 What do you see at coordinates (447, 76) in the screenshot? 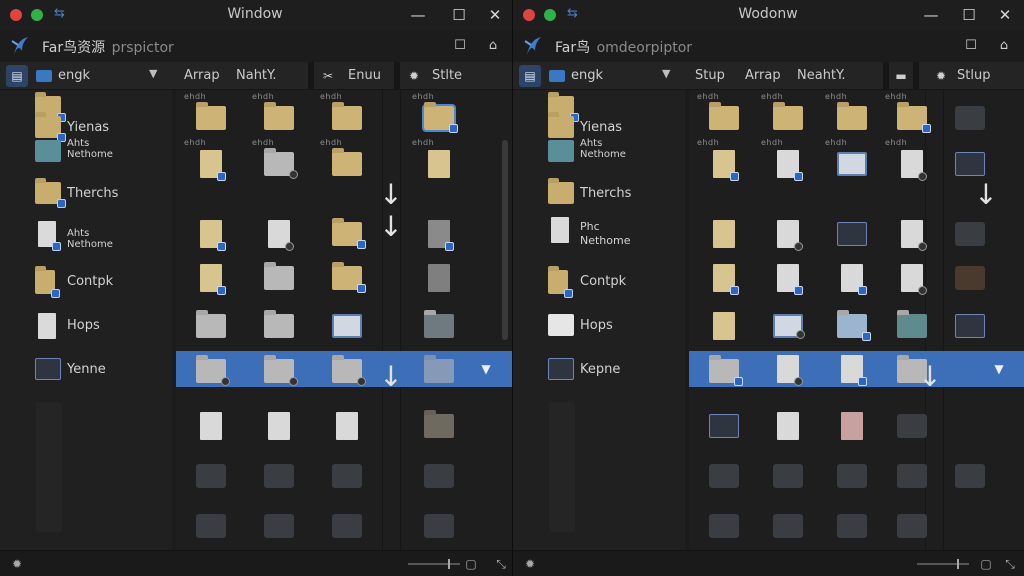
I see `tab: Stlte` at bounding box center [447, 76].